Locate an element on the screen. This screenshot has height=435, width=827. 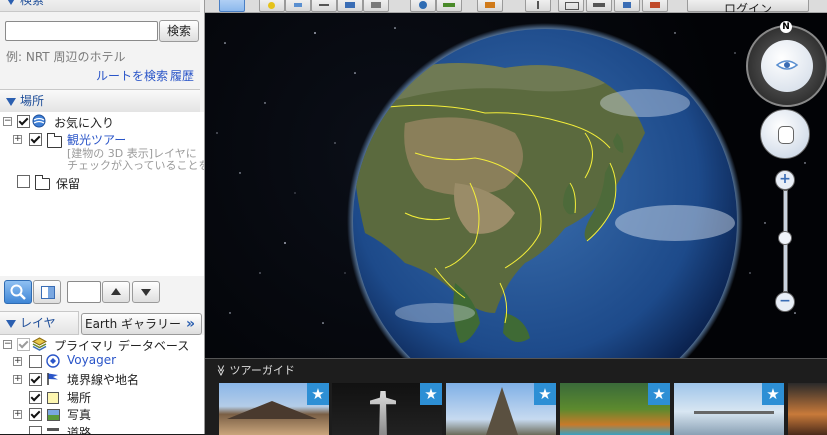
tour-description-line2: チェックが入っていることを is located at coordinates (136, 165).